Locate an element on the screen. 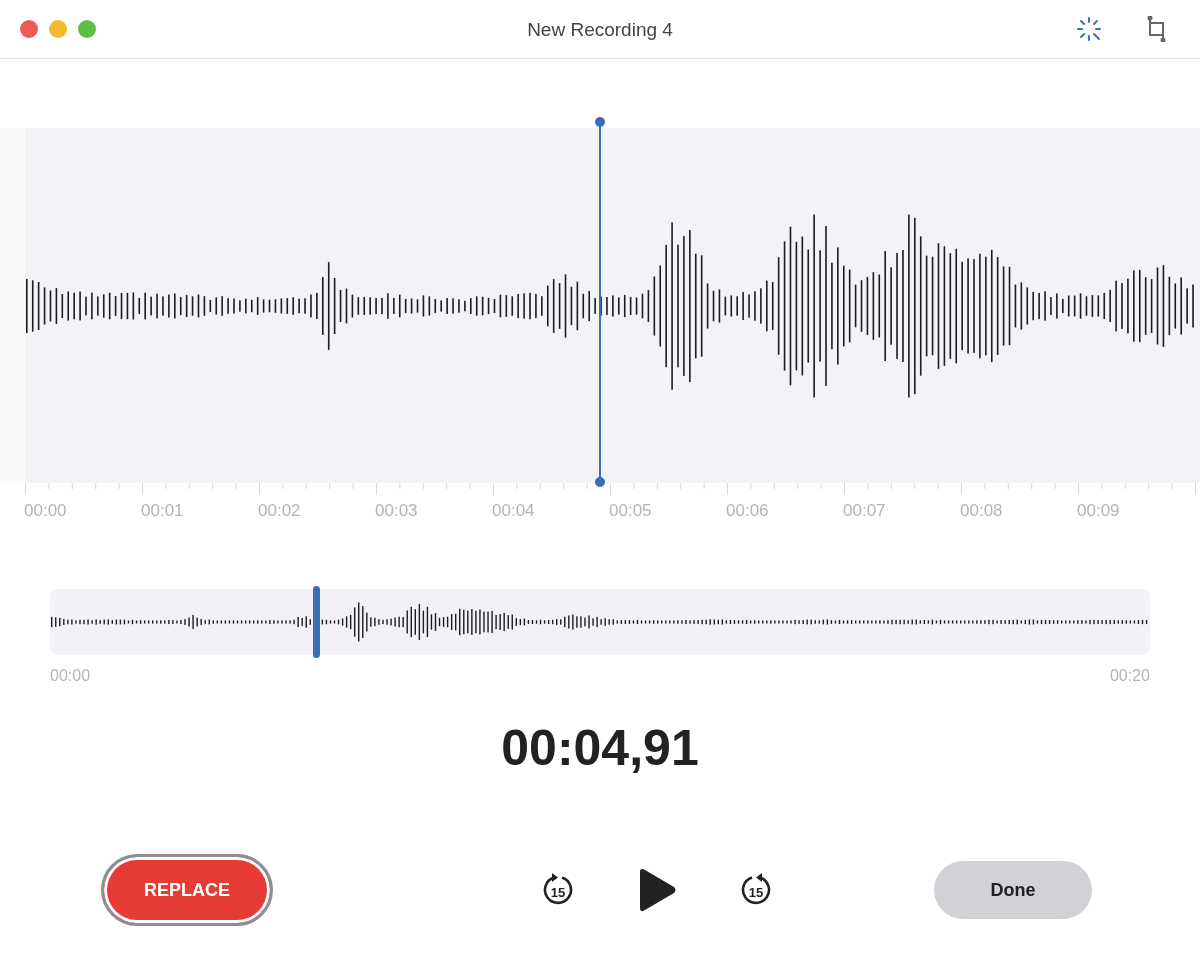 The image size is (1200, 958). skip-back-button: 15 is located at coordinates (558, 890).